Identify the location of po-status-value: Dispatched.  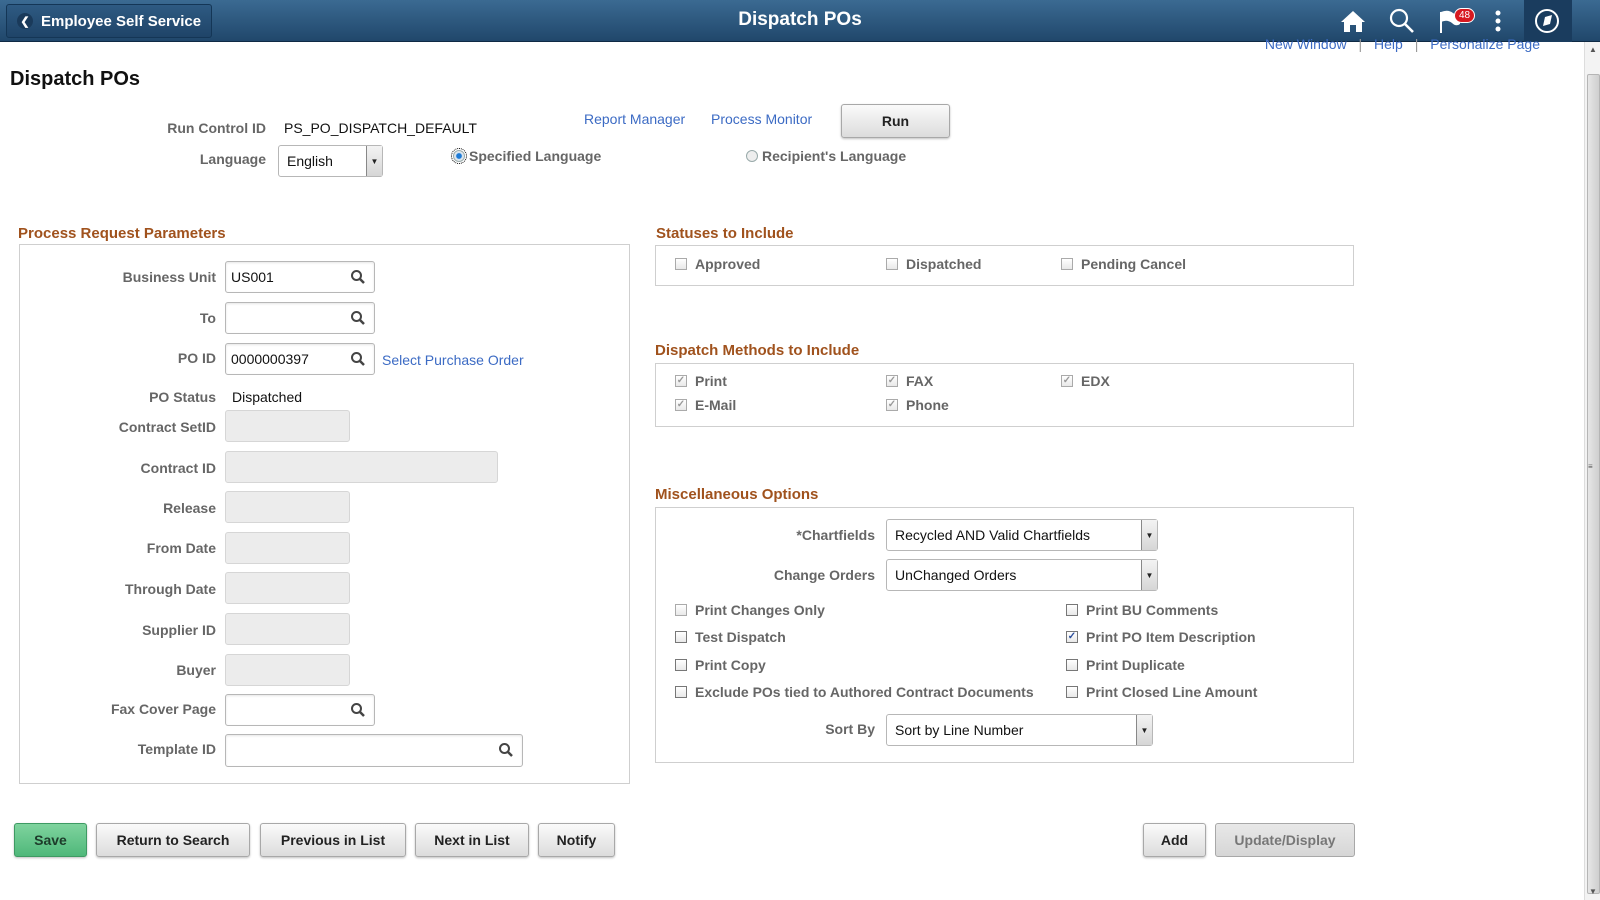
(267, 397).